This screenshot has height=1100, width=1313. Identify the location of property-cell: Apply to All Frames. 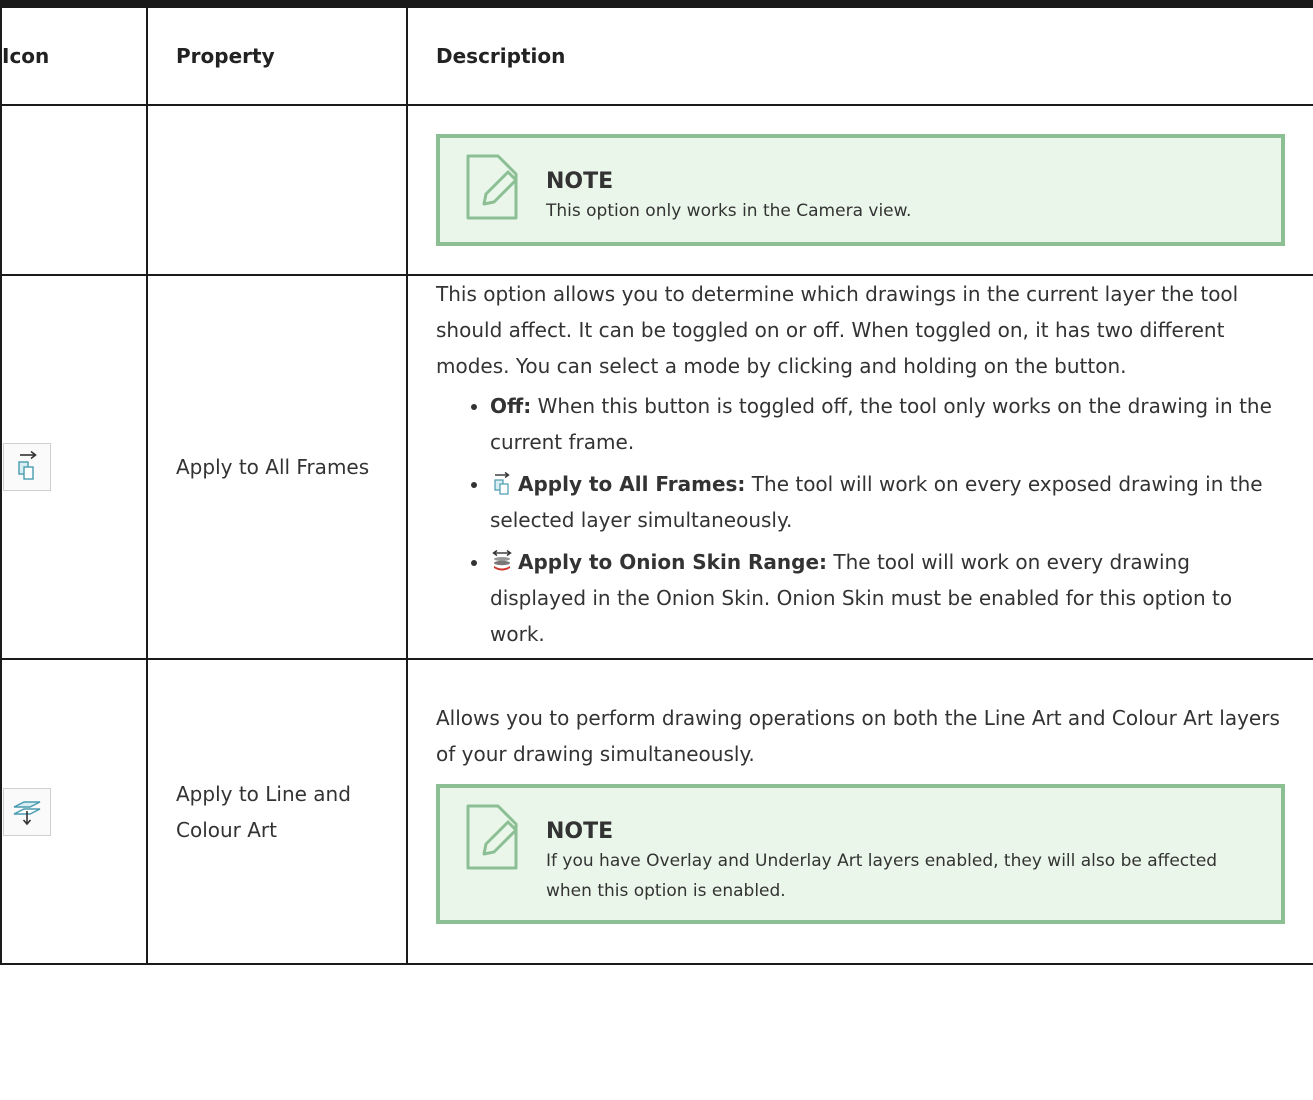
(277, 467).